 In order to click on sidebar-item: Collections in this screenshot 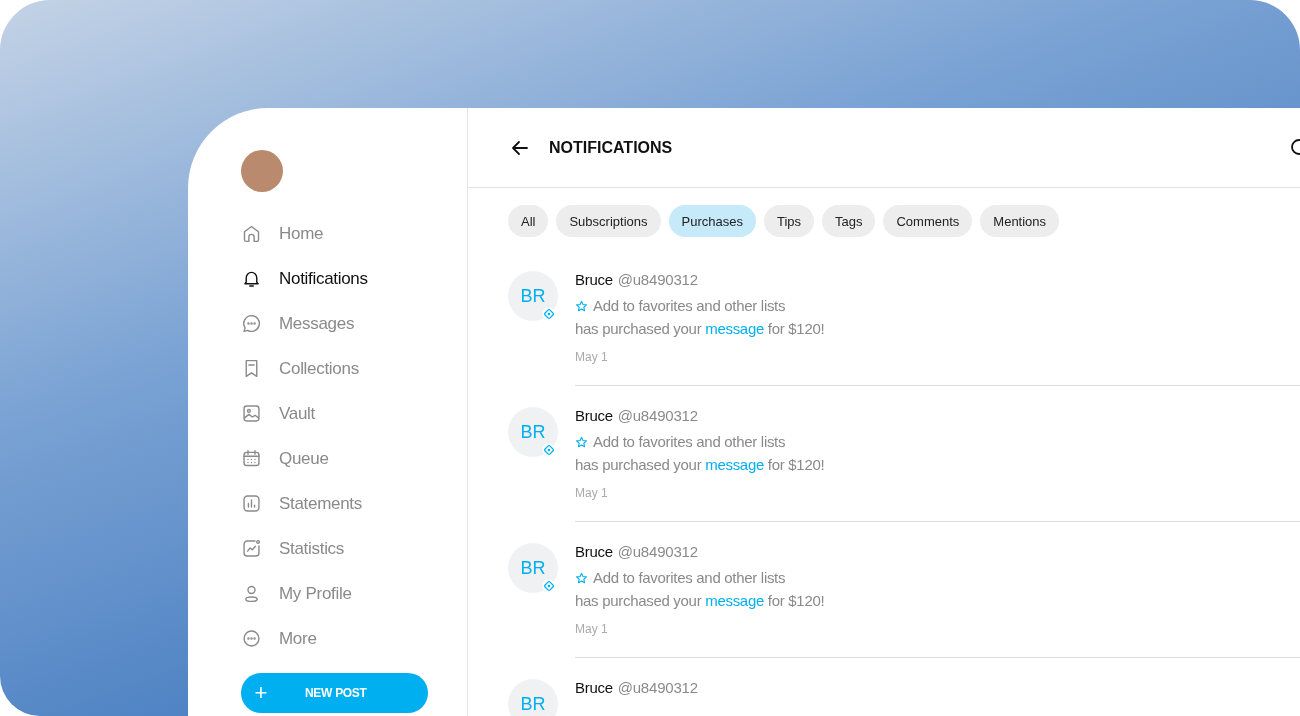, I will do `click(354, 368)`.